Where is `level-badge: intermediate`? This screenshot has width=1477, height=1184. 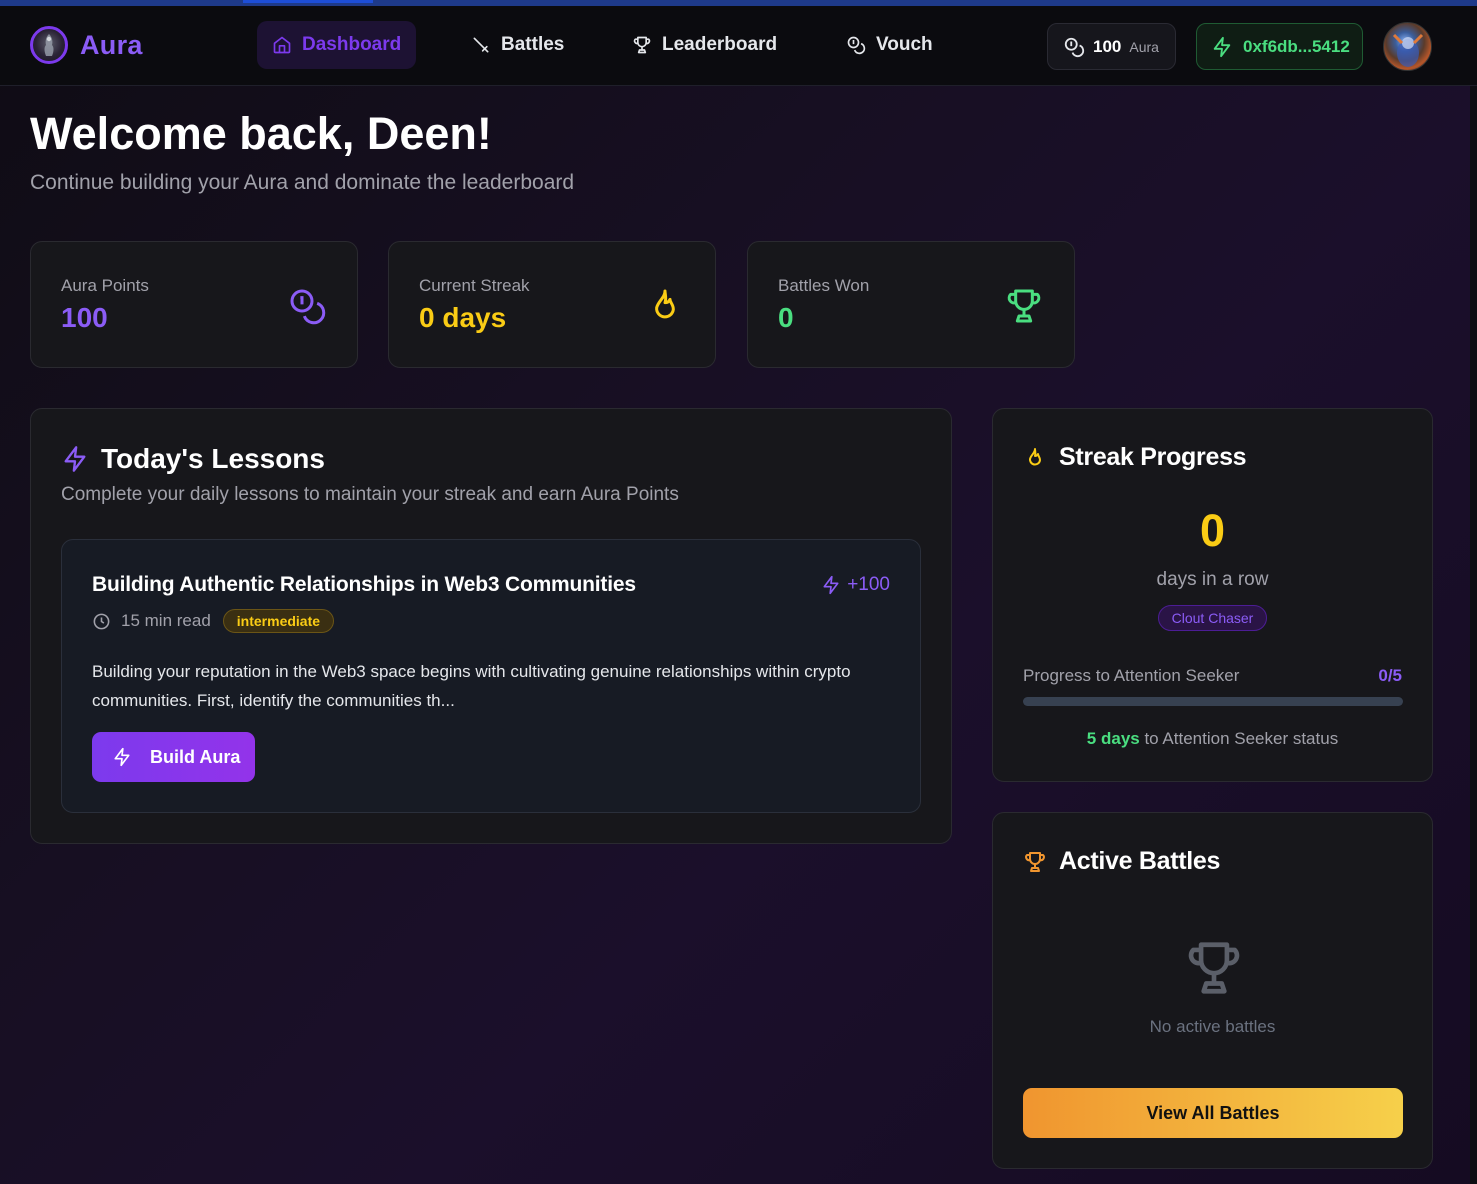 level-badge: intermediate is located at coordinates (278, 621).